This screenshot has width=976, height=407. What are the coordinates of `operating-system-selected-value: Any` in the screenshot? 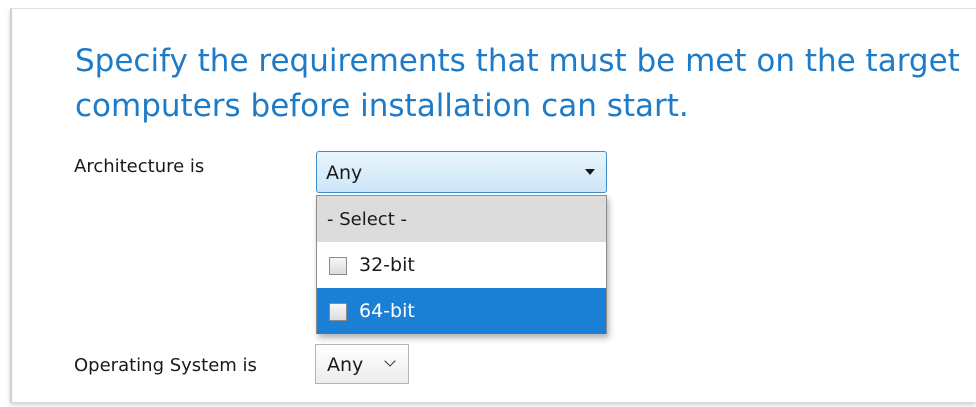 It's located at (345, 365).